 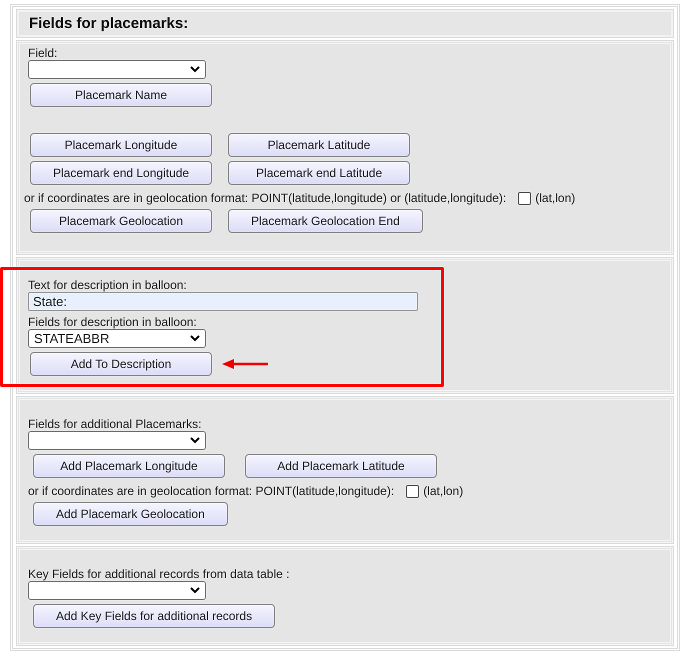 What do you see at coordinates (121, 173) in the screenshot?
I see `action-button: Placemark end Longitude` at bounding box center [121, 173].